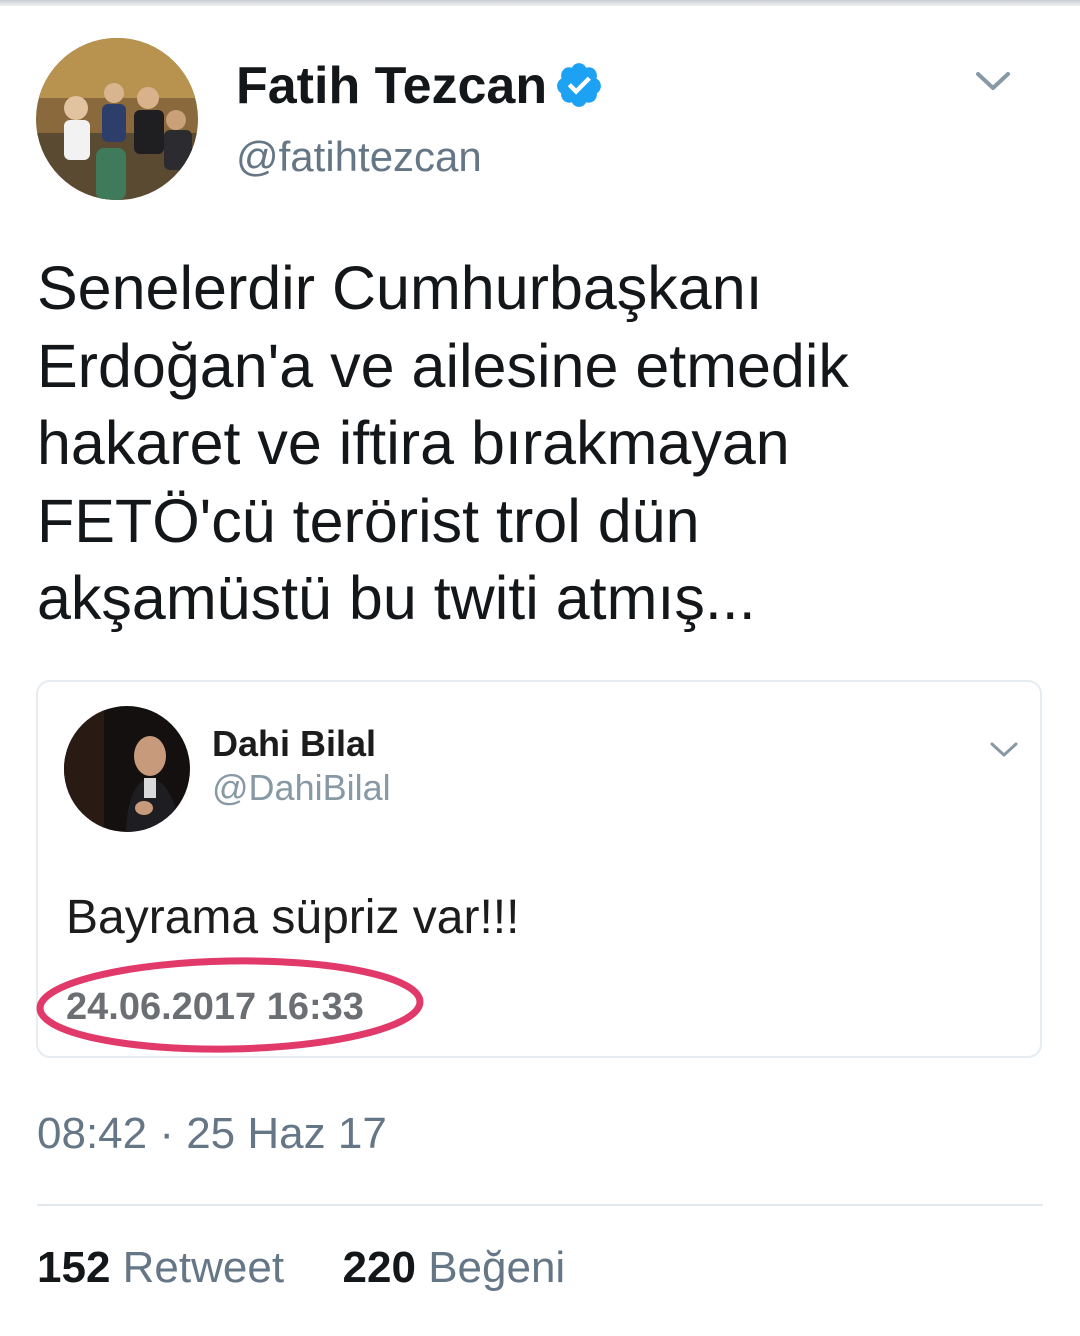  Describe the element at coordinates (301, 788) in the screenshot. I see `quoted-author-handle: @DahiBilal` at that location.